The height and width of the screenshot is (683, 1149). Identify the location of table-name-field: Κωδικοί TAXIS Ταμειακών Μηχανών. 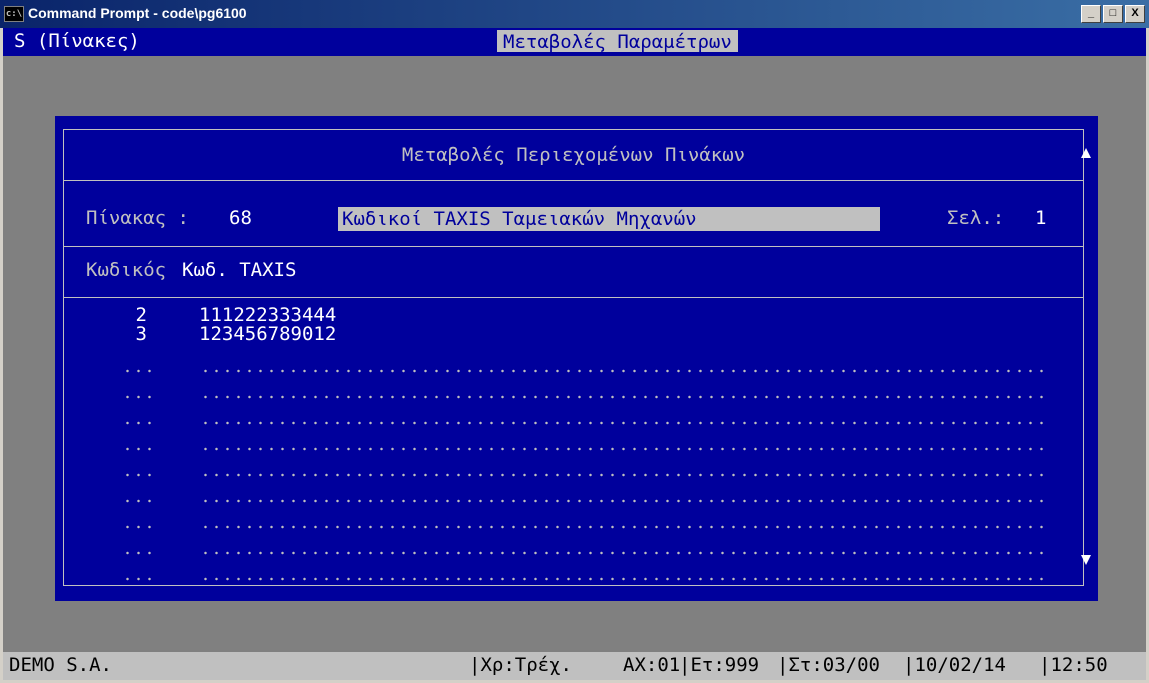
(609, 219).